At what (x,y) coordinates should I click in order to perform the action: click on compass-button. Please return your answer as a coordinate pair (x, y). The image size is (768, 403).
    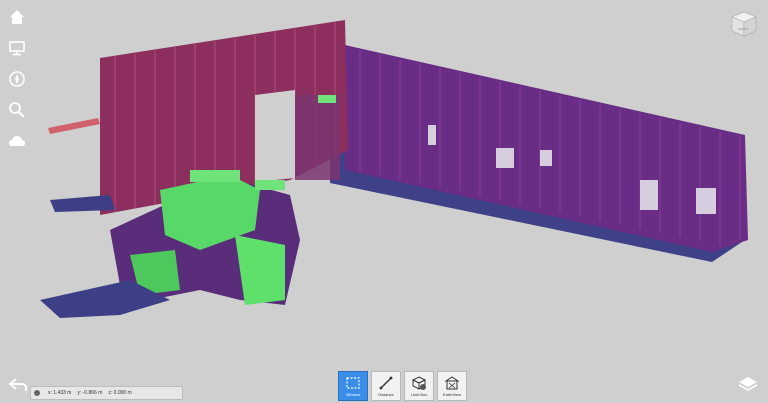
    Looking at the image, I should click on (17, 79).